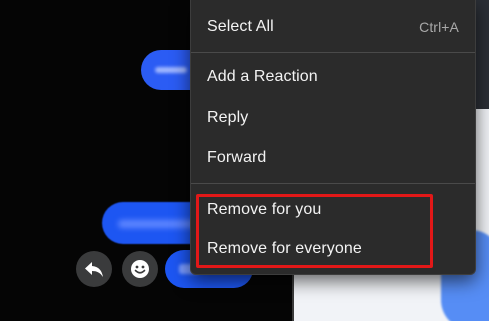 The width and height of the screenshot is (489, 321). I want to click on menu-item-reply: Reply, so click(333, 118).